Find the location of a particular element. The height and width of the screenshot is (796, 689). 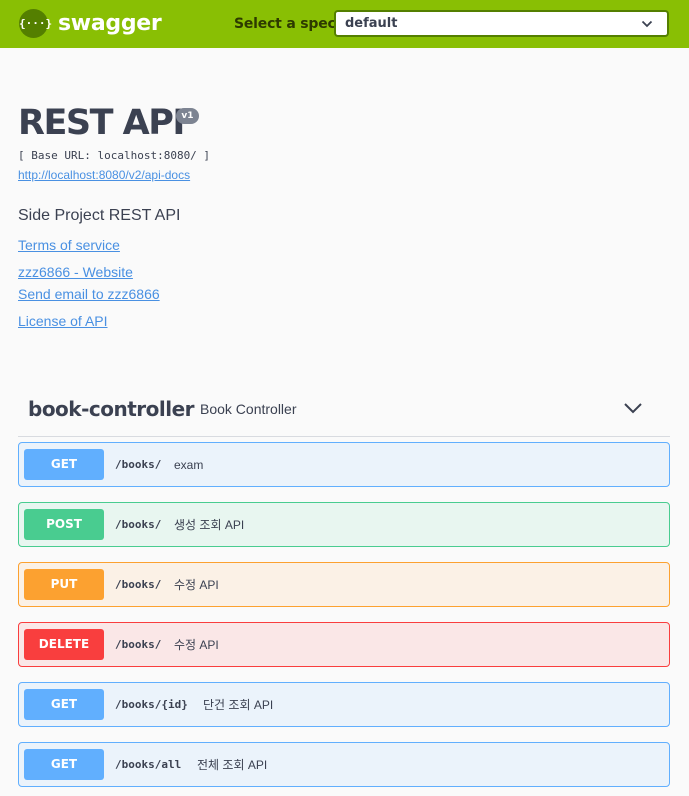

spec-select-label: Select a spec is located at coordinates (285, 24).